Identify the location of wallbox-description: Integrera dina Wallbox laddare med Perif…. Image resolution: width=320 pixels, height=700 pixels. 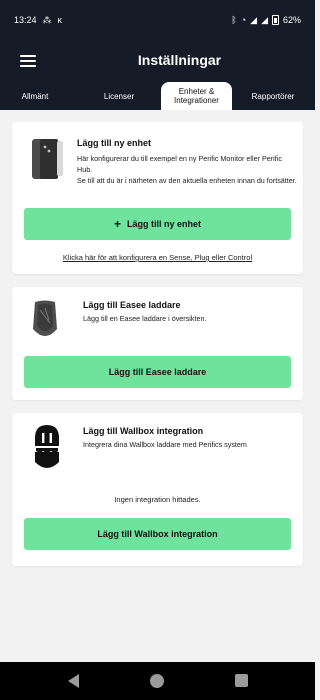
(165, 444).